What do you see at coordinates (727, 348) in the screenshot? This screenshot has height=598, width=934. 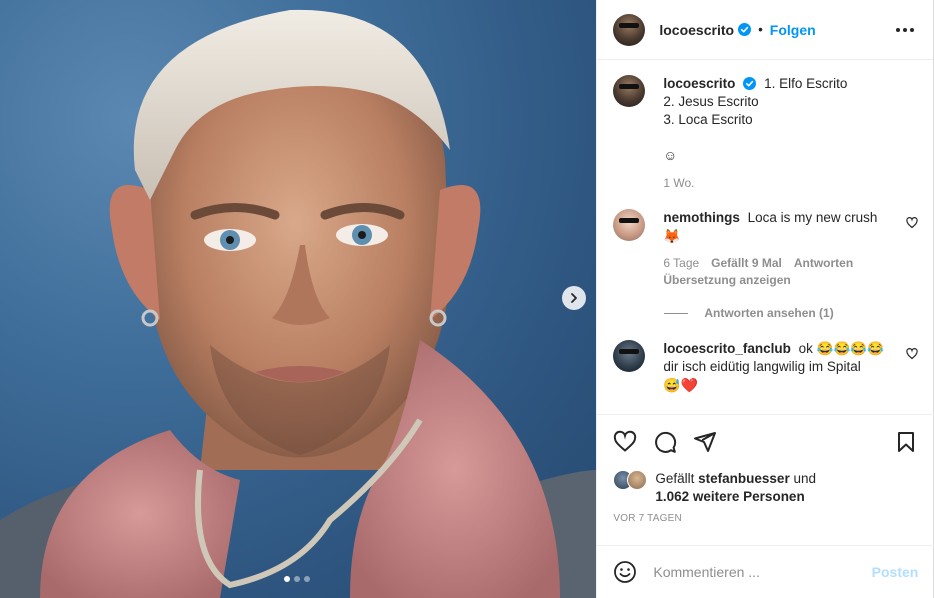 I see `comment-username: locoescrito_fanclub` at bounding box center [727, 348].